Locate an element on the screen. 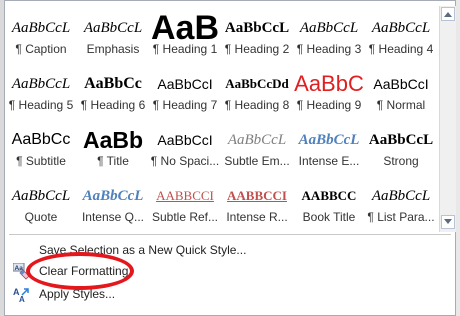 The width and height of the screenshot is (460, 316). style-label: ¶ Heading 6 is located at coordinates (113, 105).